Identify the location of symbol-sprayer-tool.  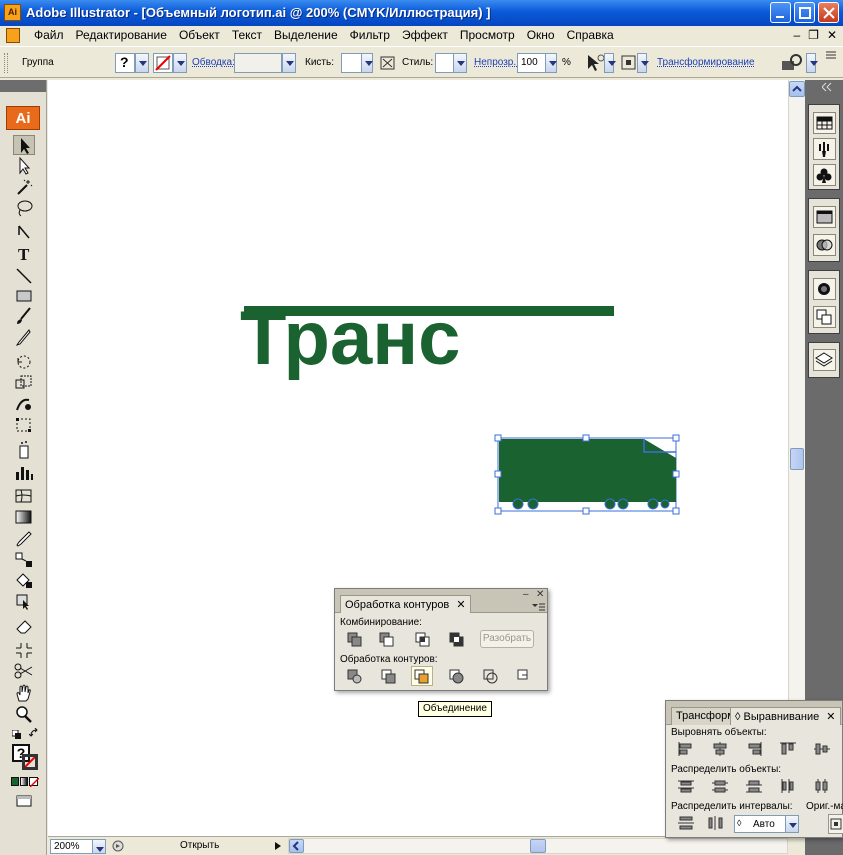
(24, 450).